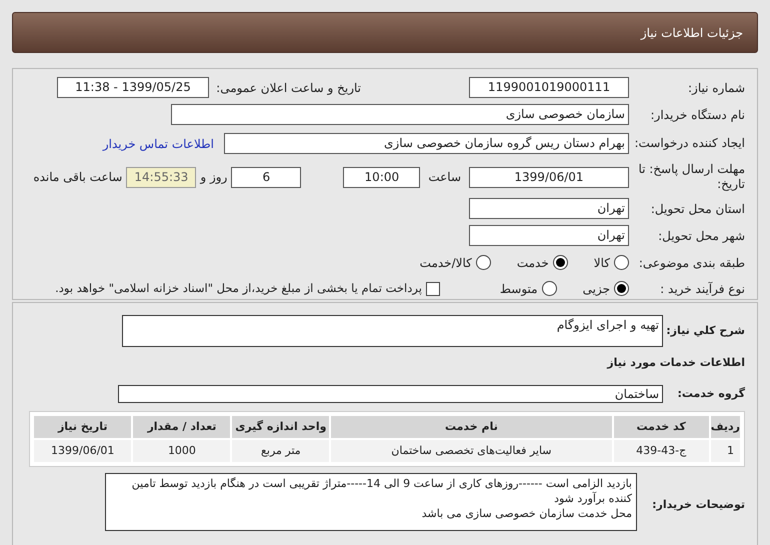 This screenshot has height=545, width=770. Describe the element at coordinates (725, 427) in the screenshot. I see `column-header: ردیف` at that location.